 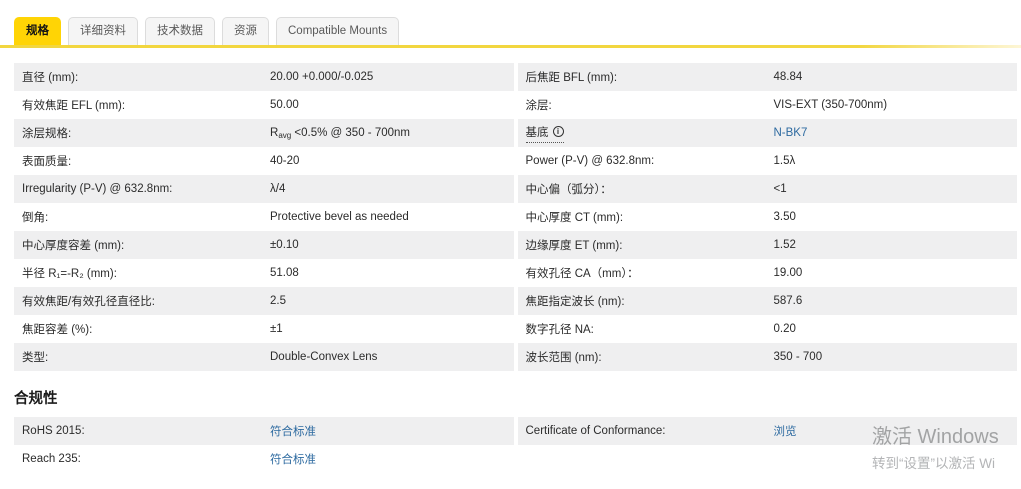 I want to click on tab-underline, so click(x=510, y=46).